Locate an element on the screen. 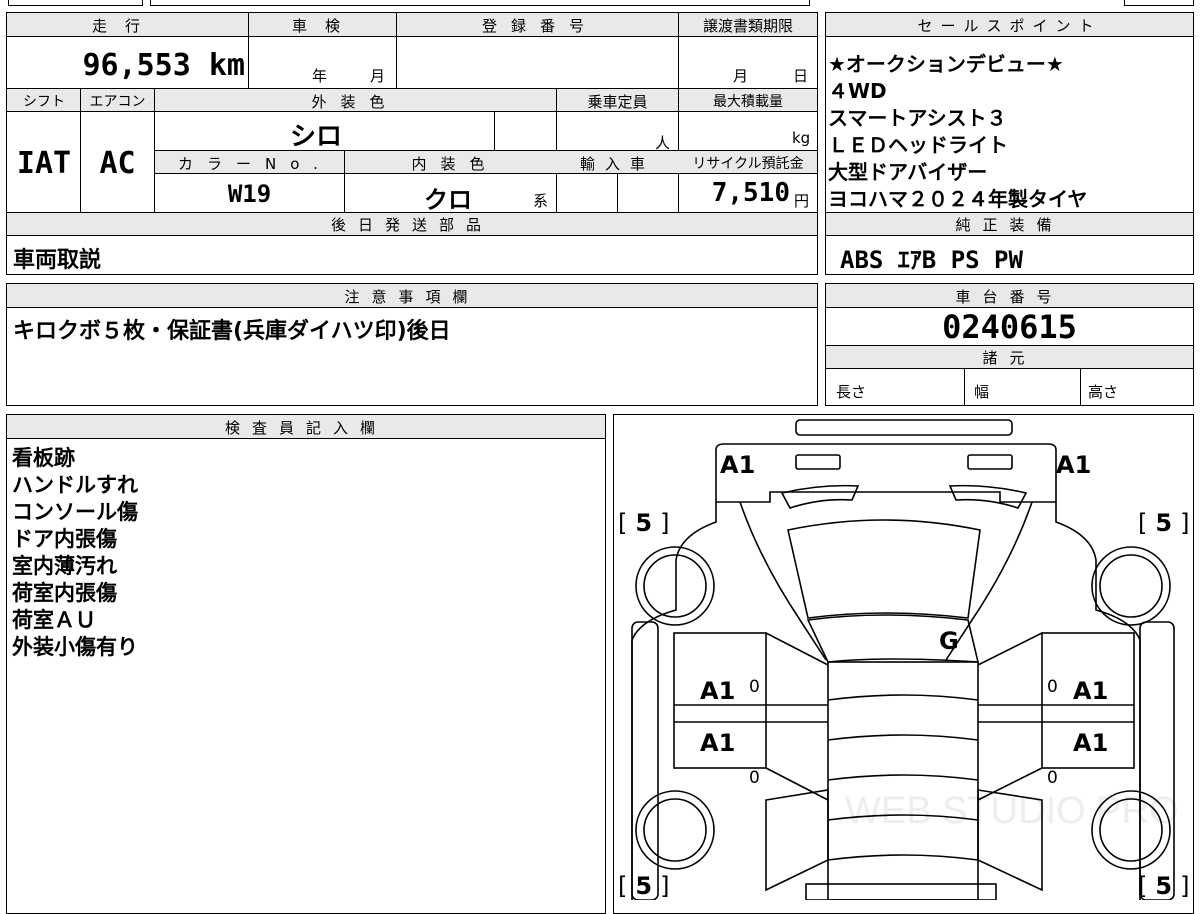  sales-point-item: 大型ドアバイザー is located at coordinates (908, 172).